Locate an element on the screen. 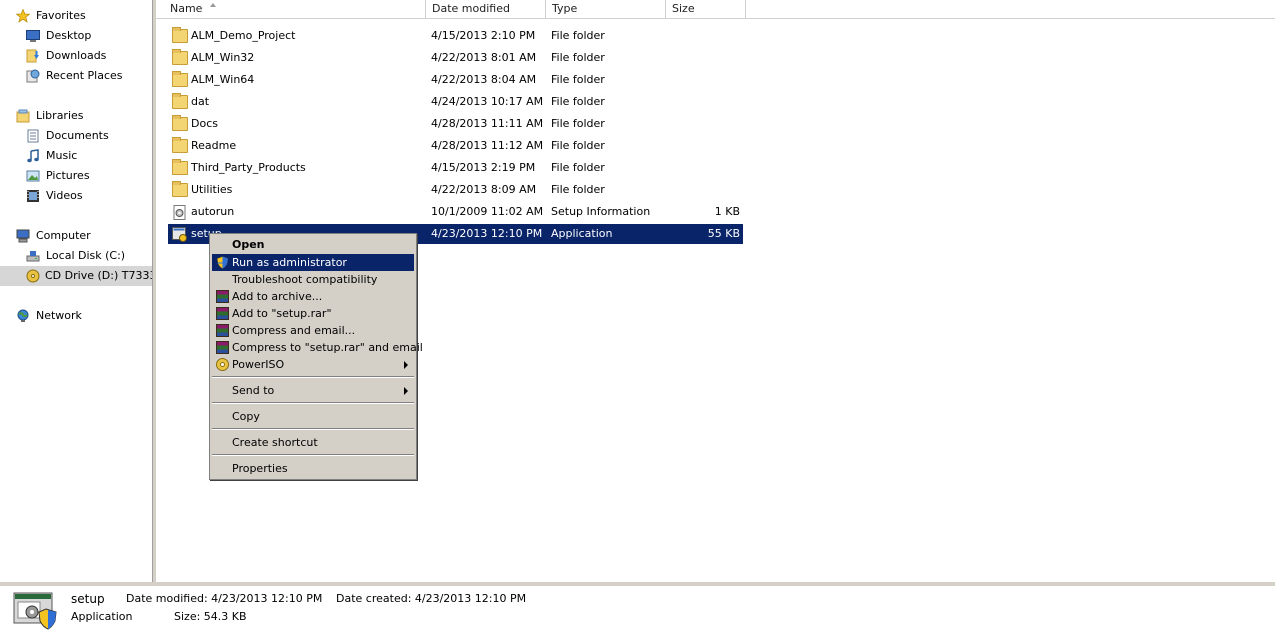  file-name: Readme is located at coordinates (214, 145).